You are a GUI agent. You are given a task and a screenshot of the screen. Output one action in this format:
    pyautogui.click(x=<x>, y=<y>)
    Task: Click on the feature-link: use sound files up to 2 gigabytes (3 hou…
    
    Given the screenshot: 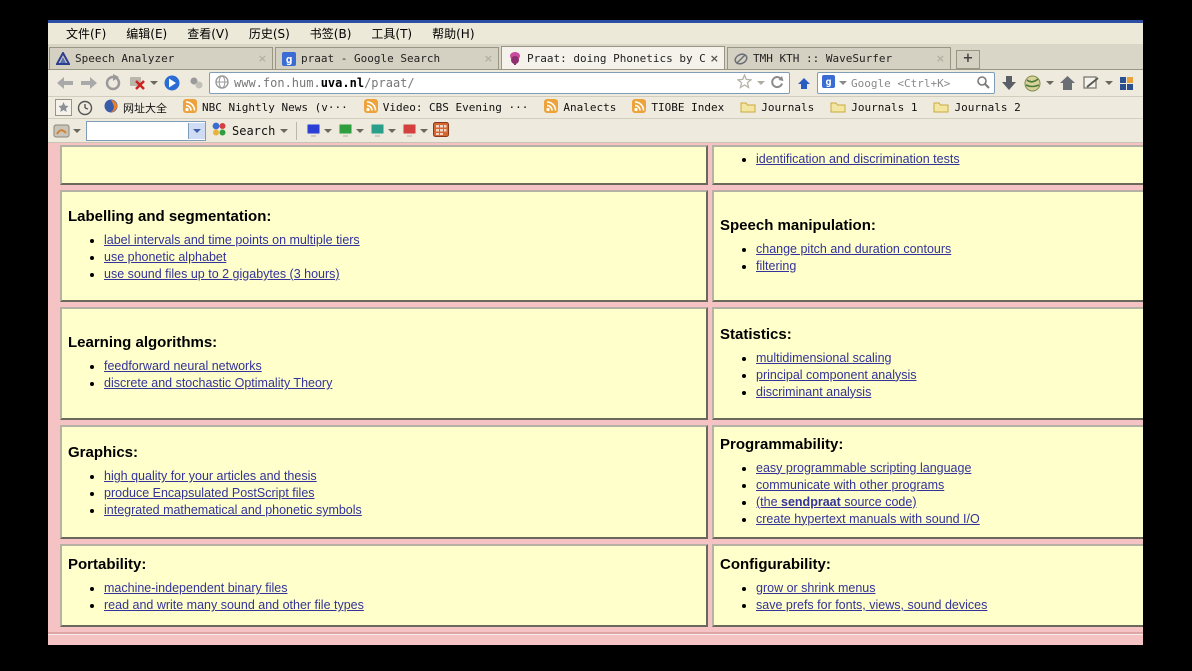 What is the action you would take?
    pyautogui.click(x=222, y=274)
    